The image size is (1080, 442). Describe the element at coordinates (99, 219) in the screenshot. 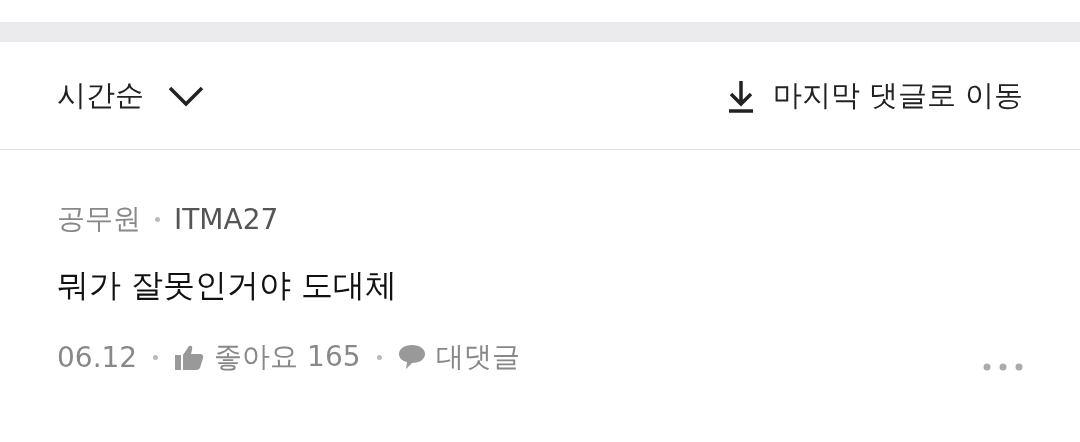

I see `category-label: 공무원` at that location.